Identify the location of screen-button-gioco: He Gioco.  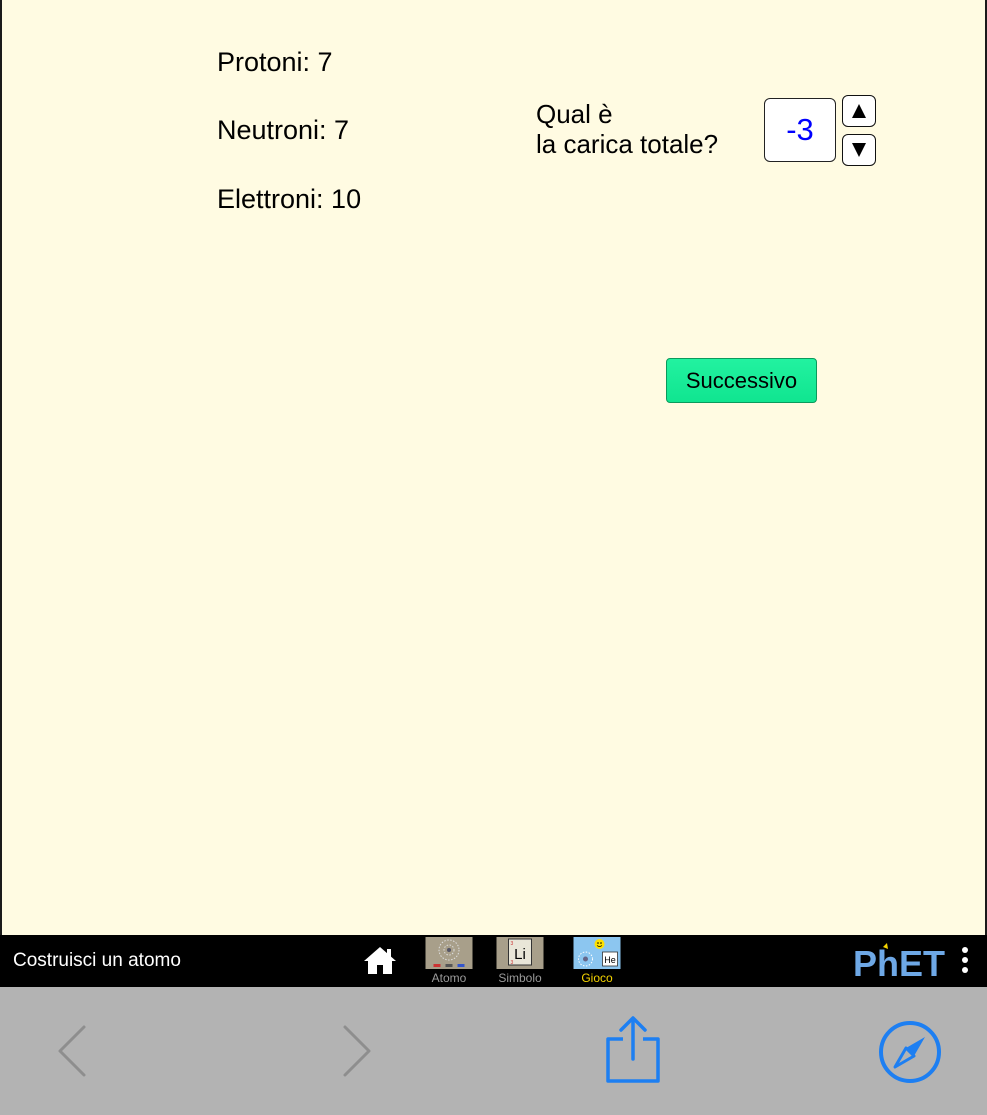
(597, 961).